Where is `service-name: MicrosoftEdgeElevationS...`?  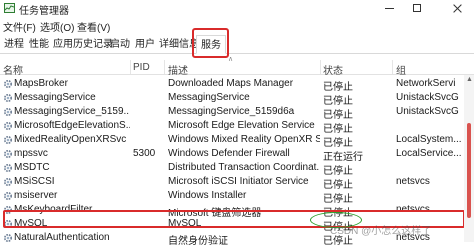 service-name: MicrosoftEdgeElevationS... is located at coordinates (72, 125).